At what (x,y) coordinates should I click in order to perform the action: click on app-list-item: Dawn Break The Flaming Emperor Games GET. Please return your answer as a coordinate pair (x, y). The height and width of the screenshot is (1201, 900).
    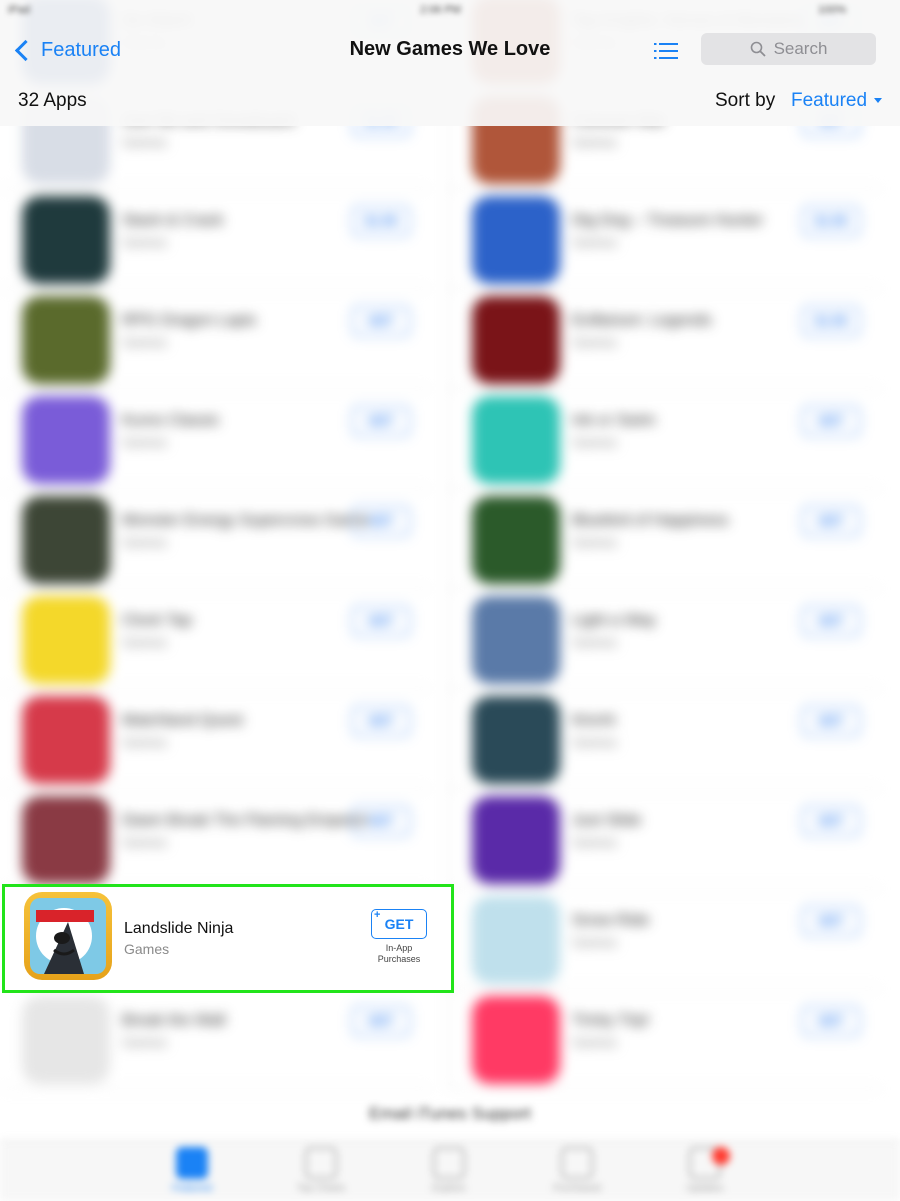
    Looking at the image, I should click on (215, 838).